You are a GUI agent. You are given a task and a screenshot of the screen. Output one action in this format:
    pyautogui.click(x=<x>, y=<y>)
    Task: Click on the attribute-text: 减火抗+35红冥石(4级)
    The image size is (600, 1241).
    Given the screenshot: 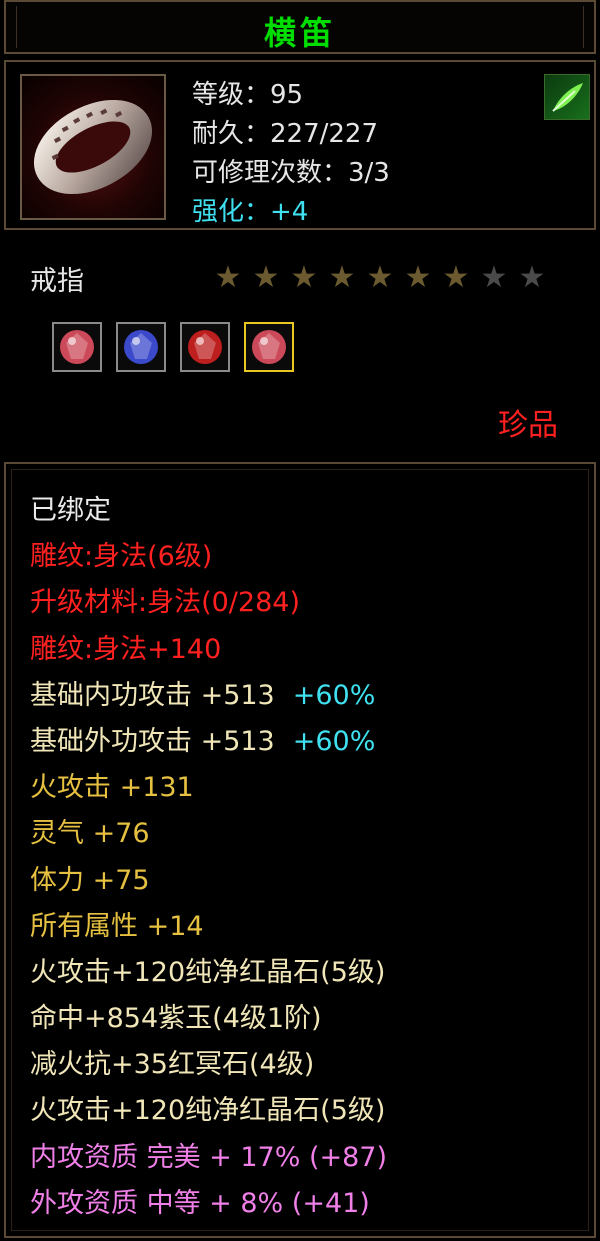 What is the action you would take?
    pyautogui.click(x=172, y=1065)
    